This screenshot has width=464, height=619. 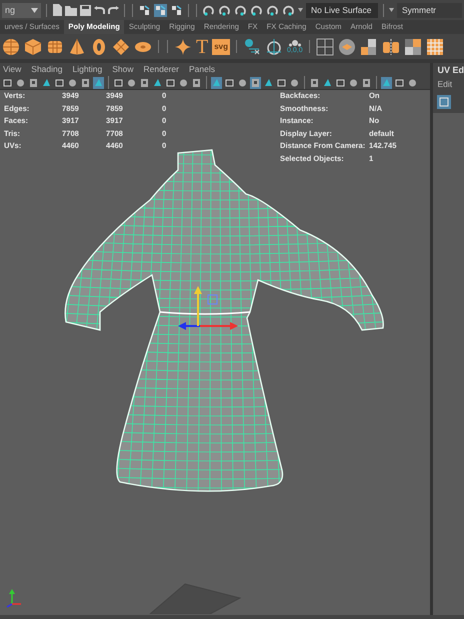 What do you see at coordinates (121, 47) in the screenshot?
I see `diamond-icon` at bounding box center [121, 47].